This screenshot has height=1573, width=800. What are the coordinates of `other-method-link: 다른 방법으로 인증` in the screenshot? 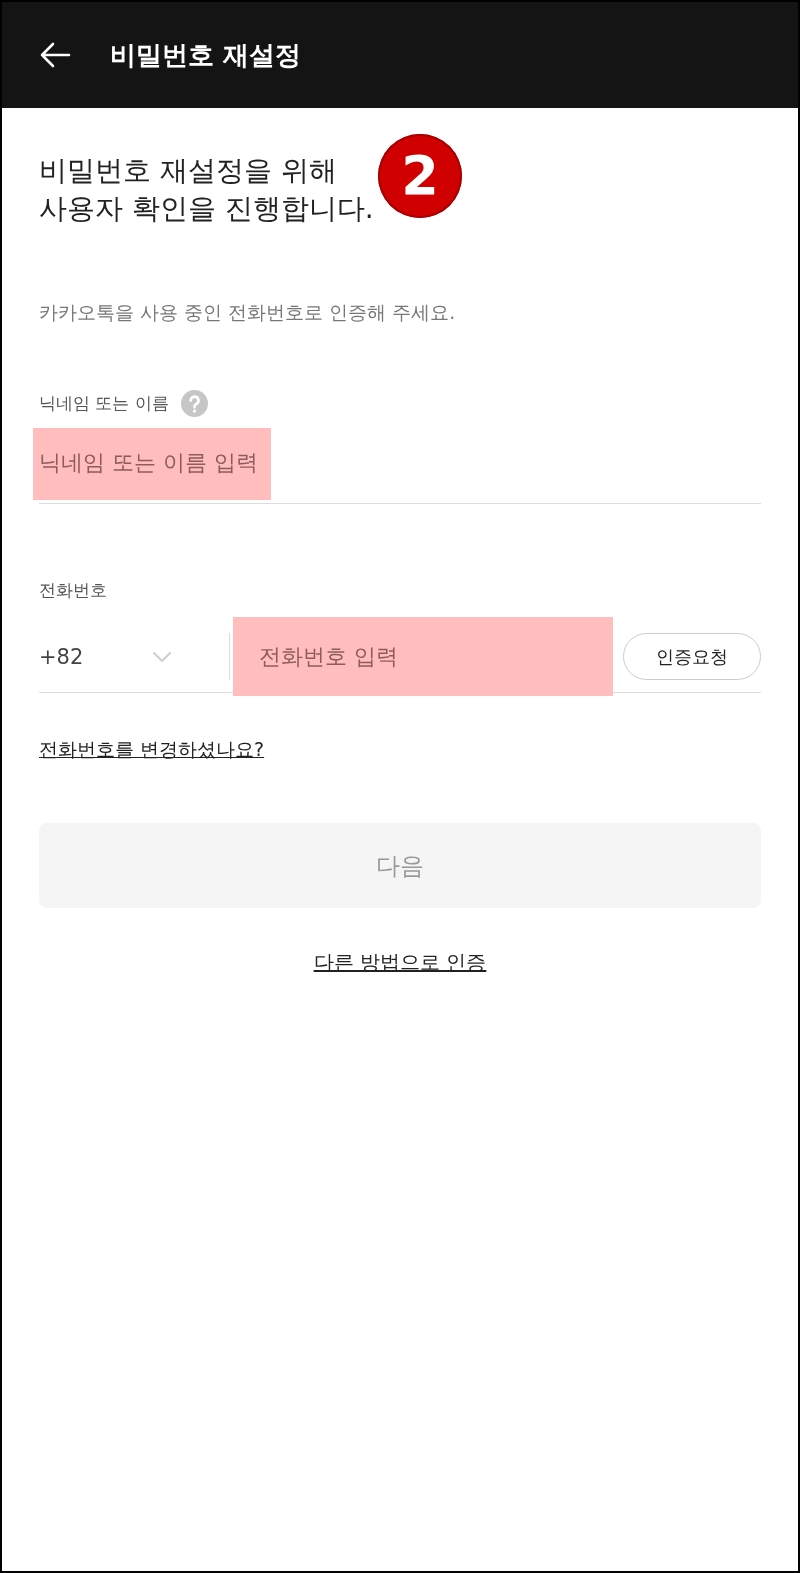 It's located at (400, 962).